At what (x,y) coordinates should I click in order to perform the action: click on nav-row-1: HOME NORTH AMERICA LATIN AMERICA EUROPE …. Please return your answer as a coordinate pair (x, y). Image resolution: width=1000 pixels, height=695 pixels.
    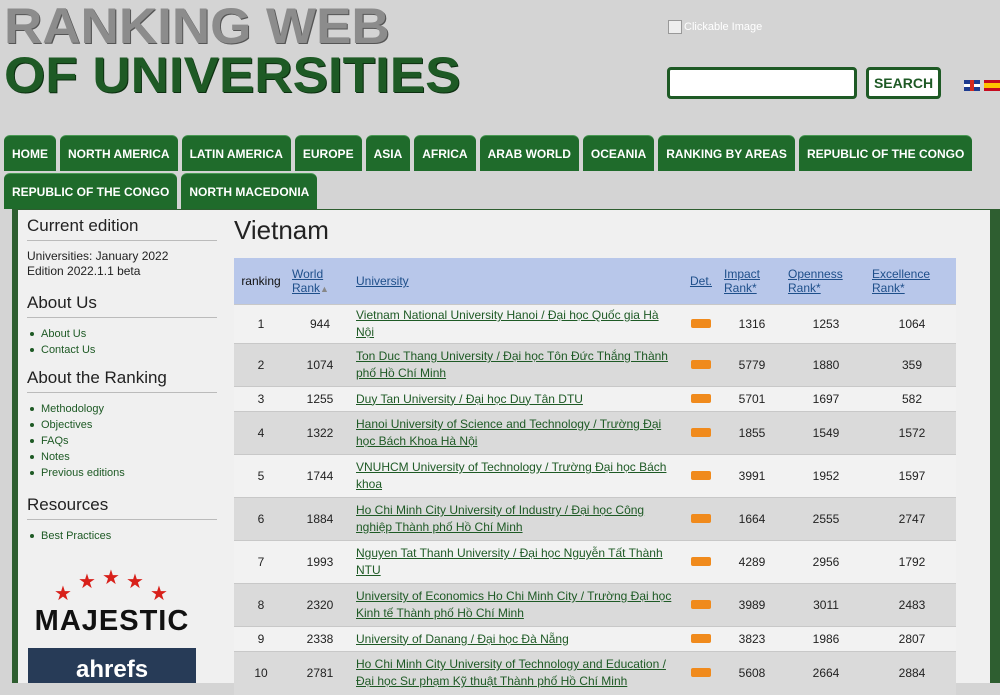
    Looking at the image, I should click on (502, 153).